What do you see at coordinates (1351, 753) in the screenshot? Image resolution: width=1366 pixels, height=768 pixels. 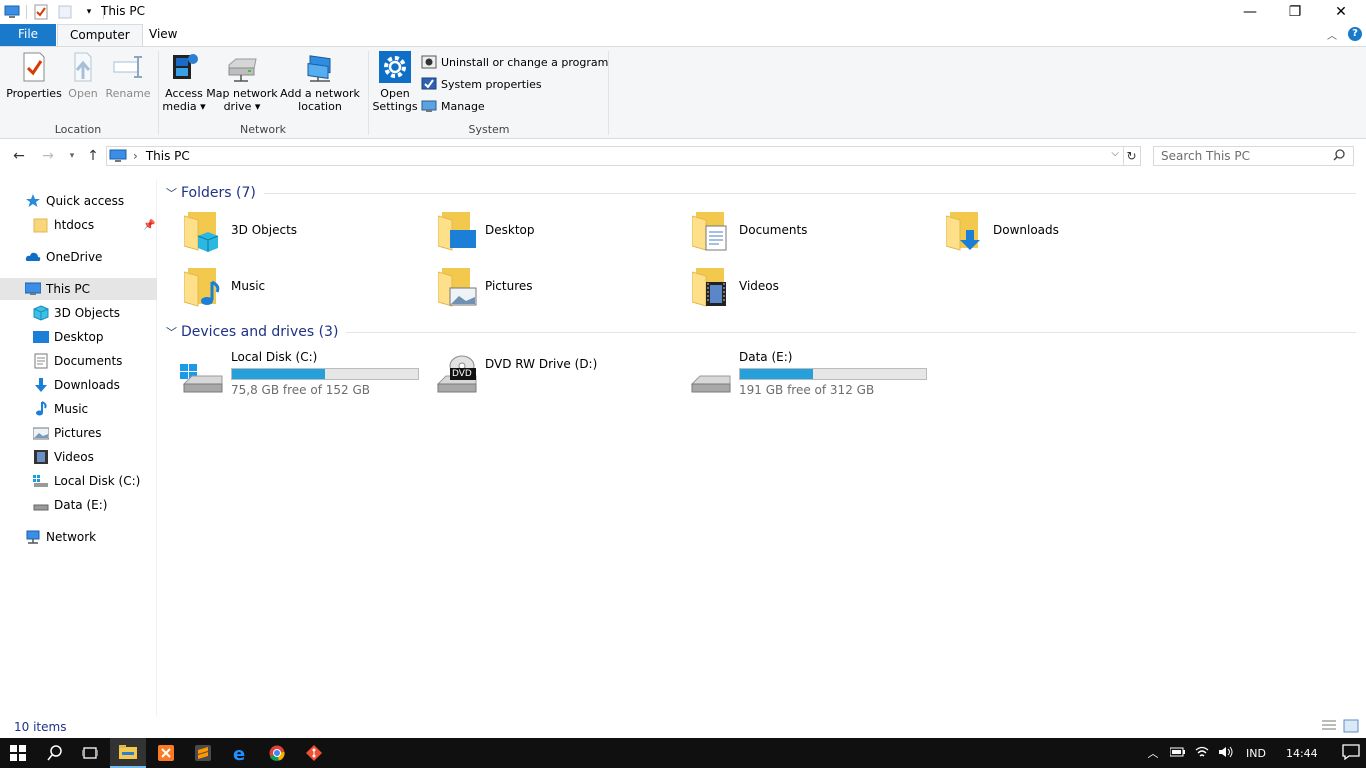 I see `notification-icon` at bounding box center [1351, 753].